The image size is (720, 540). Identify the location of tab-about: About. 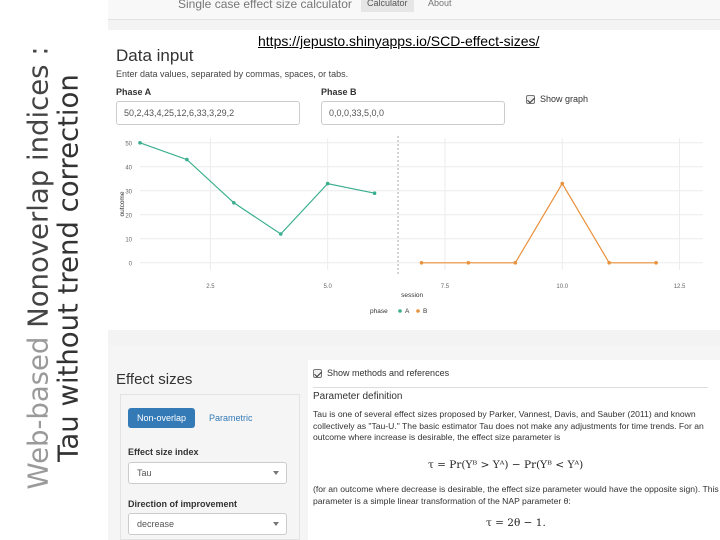
(440, 6).